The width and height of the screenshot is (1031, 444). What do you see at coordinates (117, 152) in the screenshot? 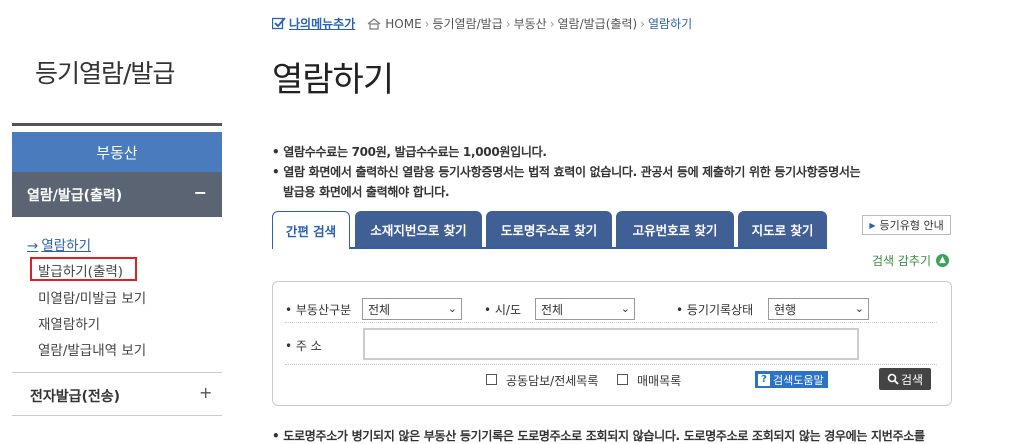
I see `sidebar-header: 부동산` at bounding box center [117, 152].